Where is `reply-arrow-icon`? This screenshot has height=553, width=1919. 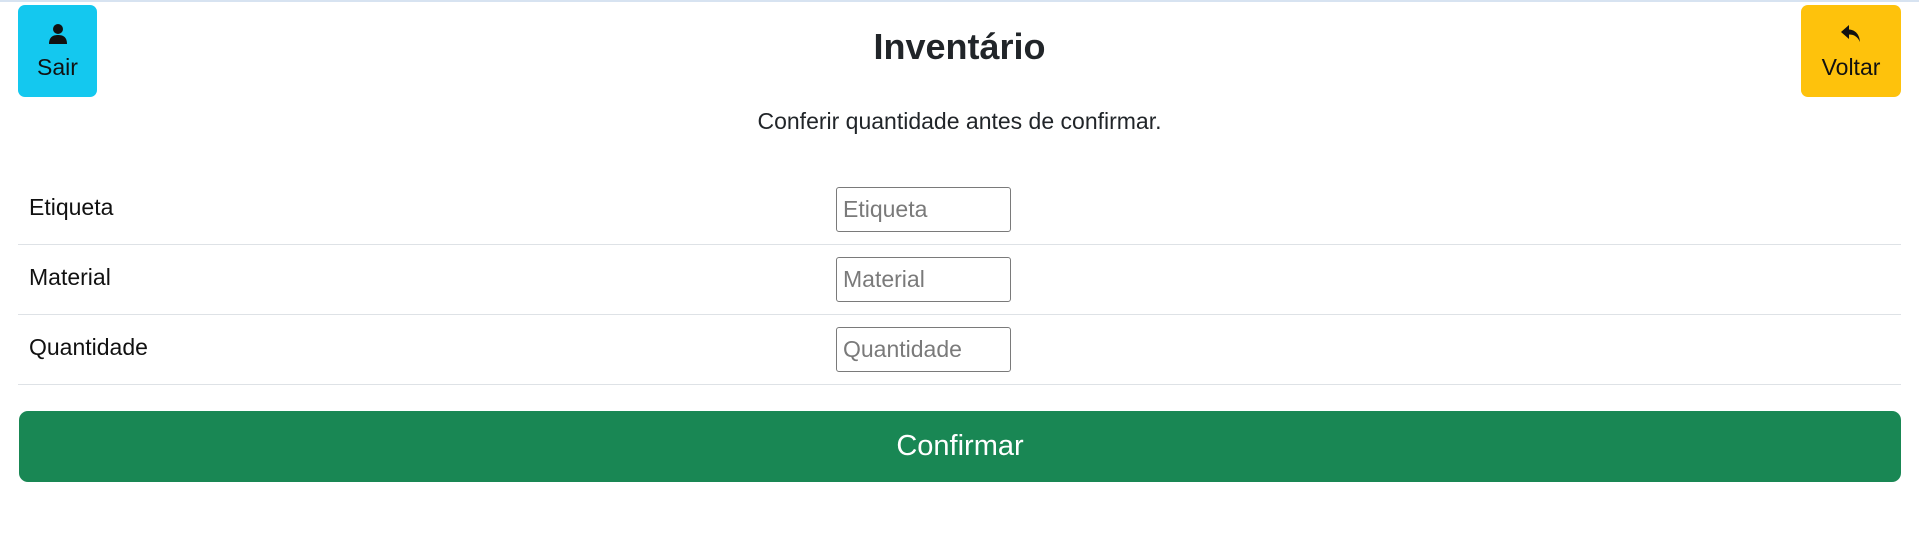 reply-arrow-icon is located at coordinates (1850, 33).